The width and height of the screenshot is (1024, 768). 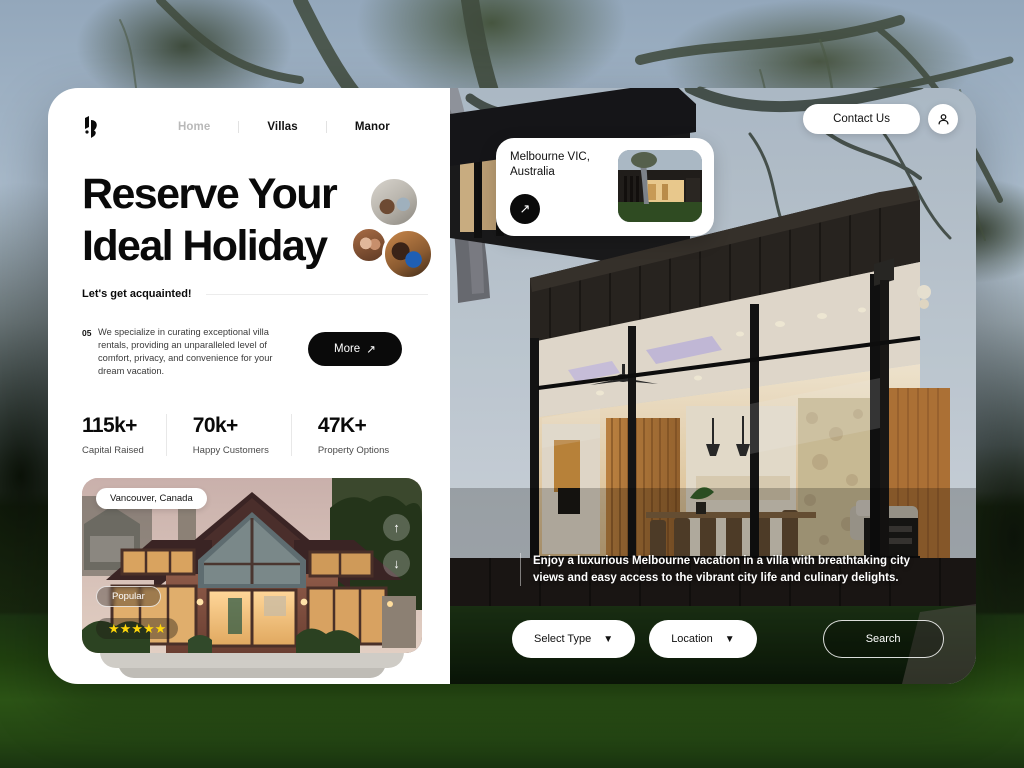 I want to click on stat-property-options: 47K+ Property Options, so click(x=350, y=435).